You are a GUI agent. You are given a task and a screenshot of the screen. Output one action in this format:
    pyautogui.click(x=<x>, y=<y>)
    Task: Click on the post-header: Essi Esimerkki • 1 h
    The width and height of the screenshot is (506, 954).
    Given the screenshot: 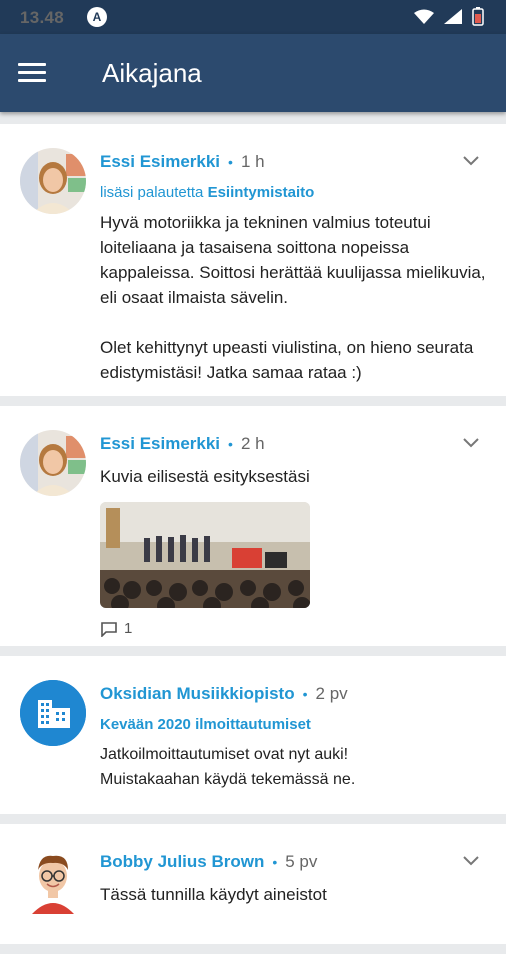 What is the action you would take?
    pyautogui.click(x=182, y=161)
    